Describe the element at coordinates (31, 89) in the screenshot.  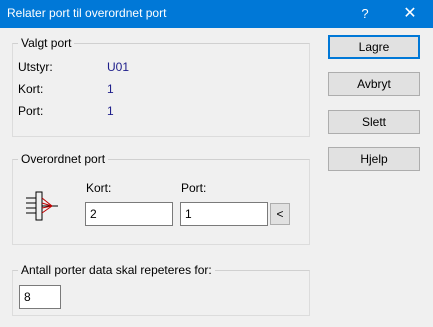
I see `card-label: Kort:` at that location.